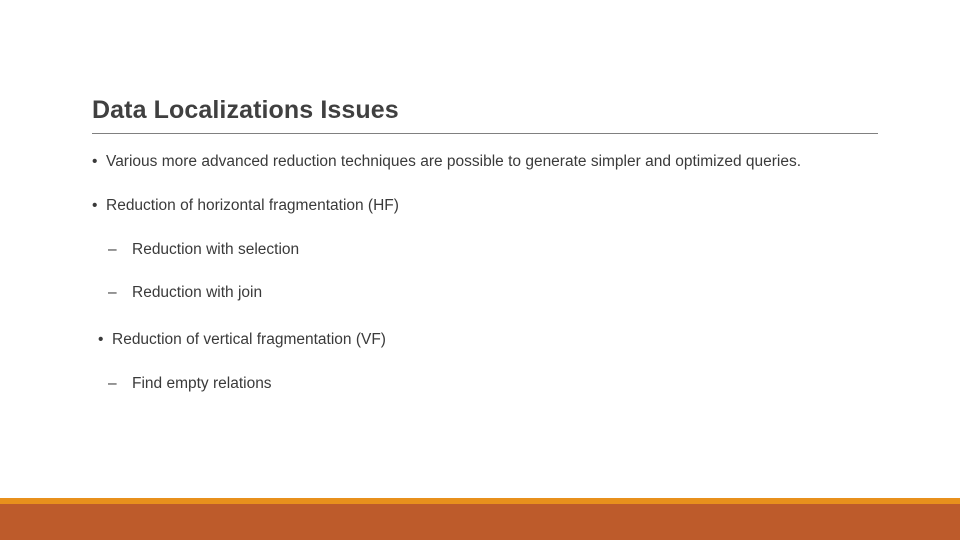 Image resolution: width=960 pixels, height=540 pixels. I want to click on sub-list-item-text: Reduction with selection, so click(216, 250).